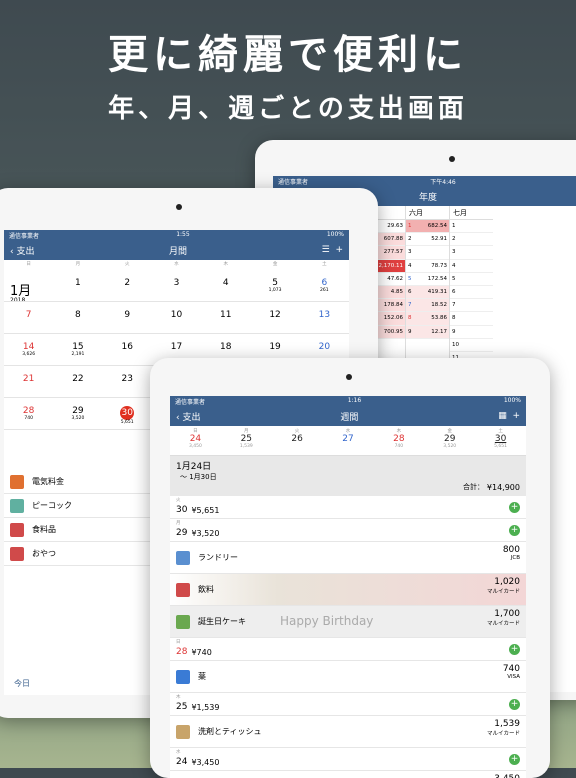  Describe the element at coordinates (454, 239) in the screenshot. I see `year-value: 2` at that location.